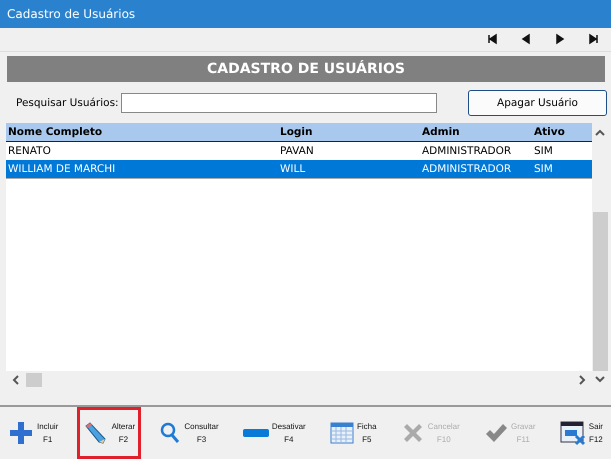 This screenshot has height=459, width=611. What do you see at coordinates (34, 380) in the screenshot?
I see `horizontal-scrollbar-thumb` at bounding box center [34, 380].